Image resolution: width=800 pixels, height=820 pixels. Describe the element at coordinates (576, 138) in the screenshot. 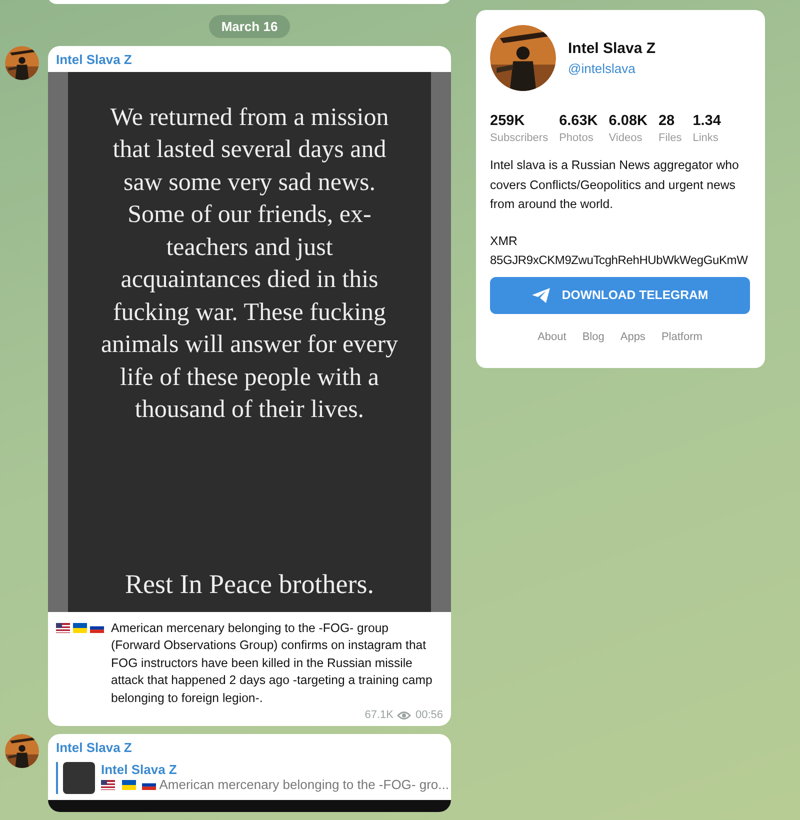

I see `stat-label: Photos` at that location.